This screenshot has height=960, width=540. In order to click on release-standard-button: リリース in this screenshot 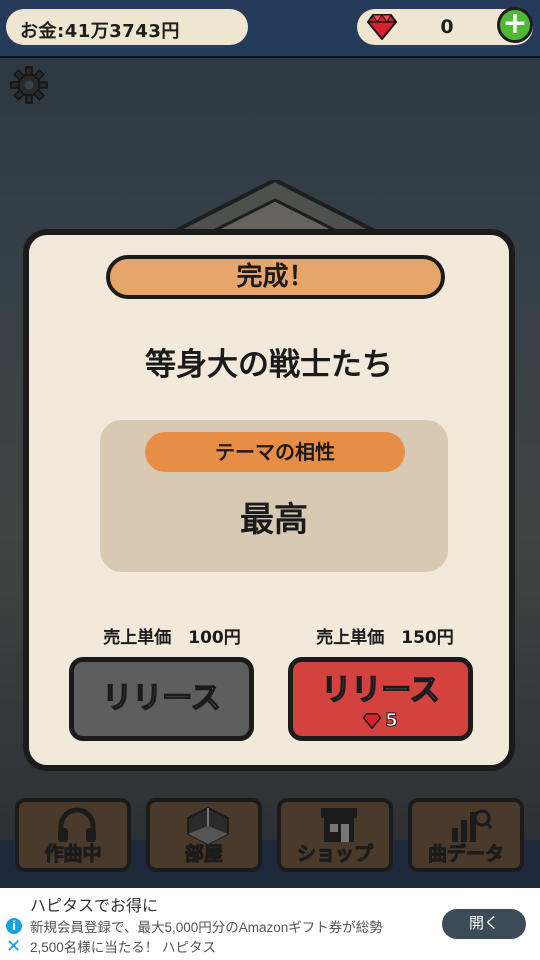, I will do `click(161, 699)`.